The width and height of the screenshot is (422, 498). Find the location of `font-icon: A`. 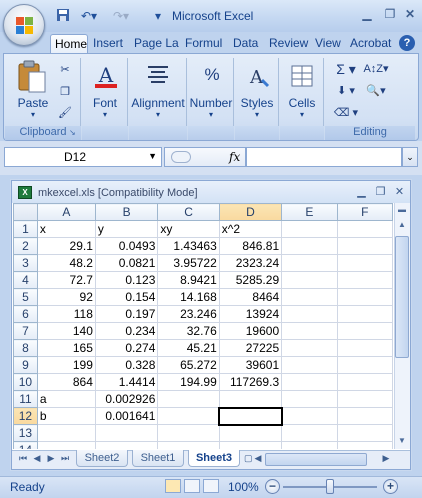

font-icon: A is located at coordinates (106, 78).